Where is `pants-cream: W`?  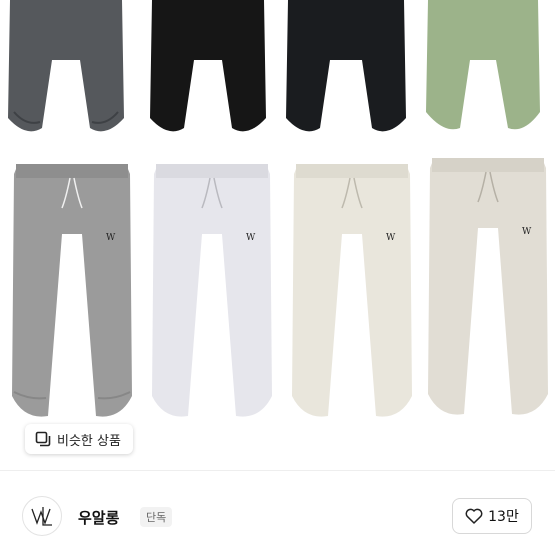 pants-cream: W is located at coordinates (352, 290).